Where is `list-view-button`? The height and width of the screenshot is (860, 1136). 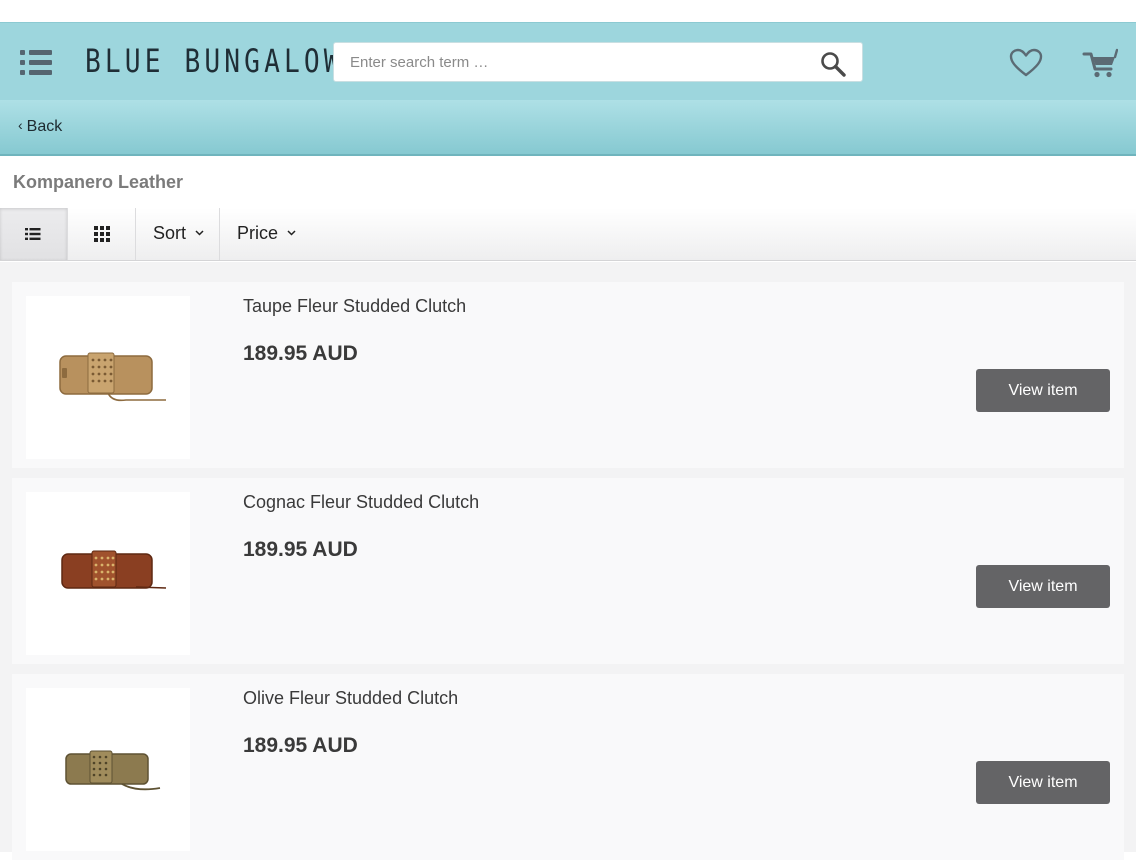 list-view-button is located at coordinates (34, 234).